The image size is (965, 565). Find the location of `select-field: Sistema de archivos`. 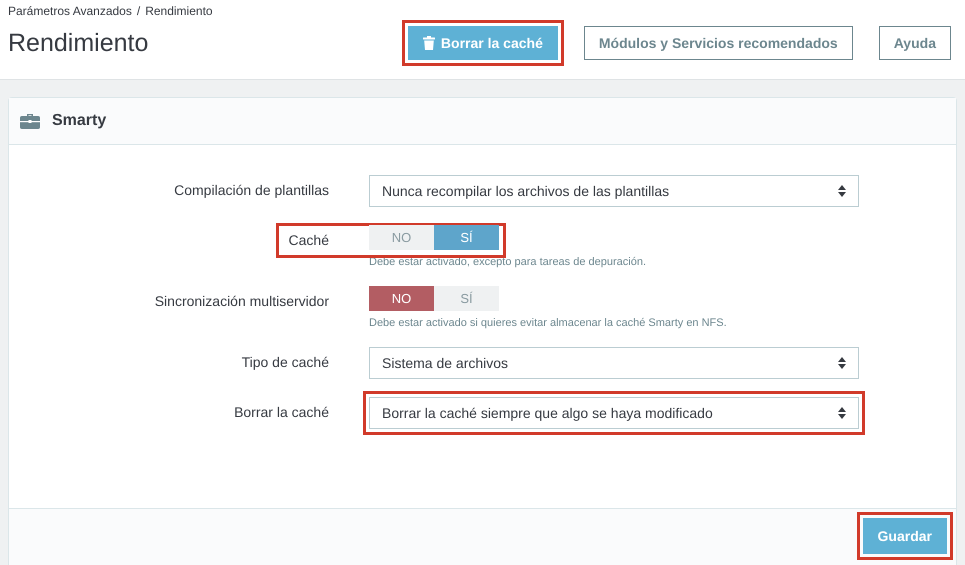

select-field: Sistema de archivos is located at coordinates (614, 363).